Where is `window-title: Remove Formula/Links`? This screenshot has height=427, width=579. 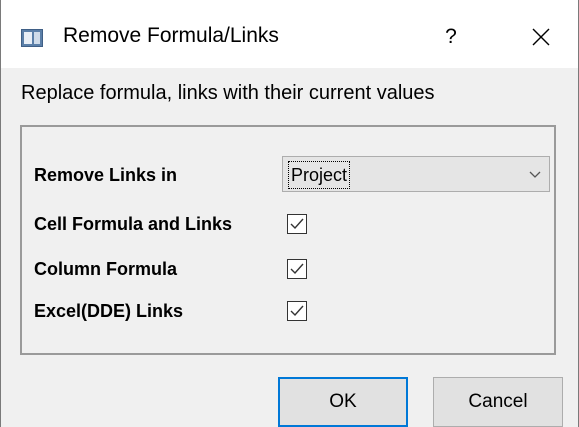 window-title: Remove Formula/Links is located at coordinates (171, 35).